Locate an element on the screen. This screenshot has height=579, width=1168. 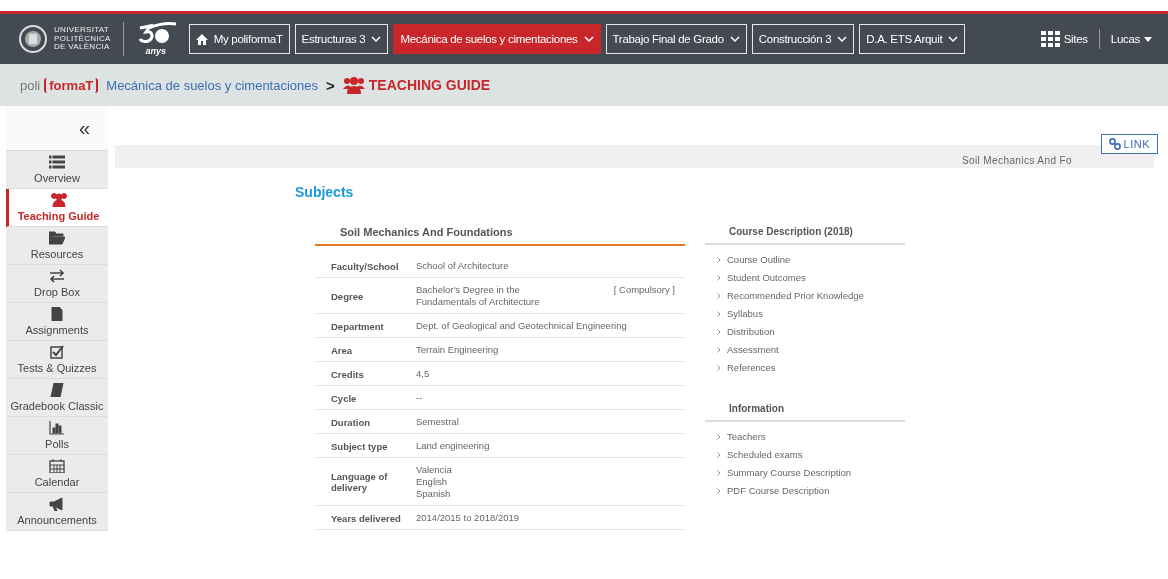
section-link: Scheduled exams is located at coordinates (805, 455).